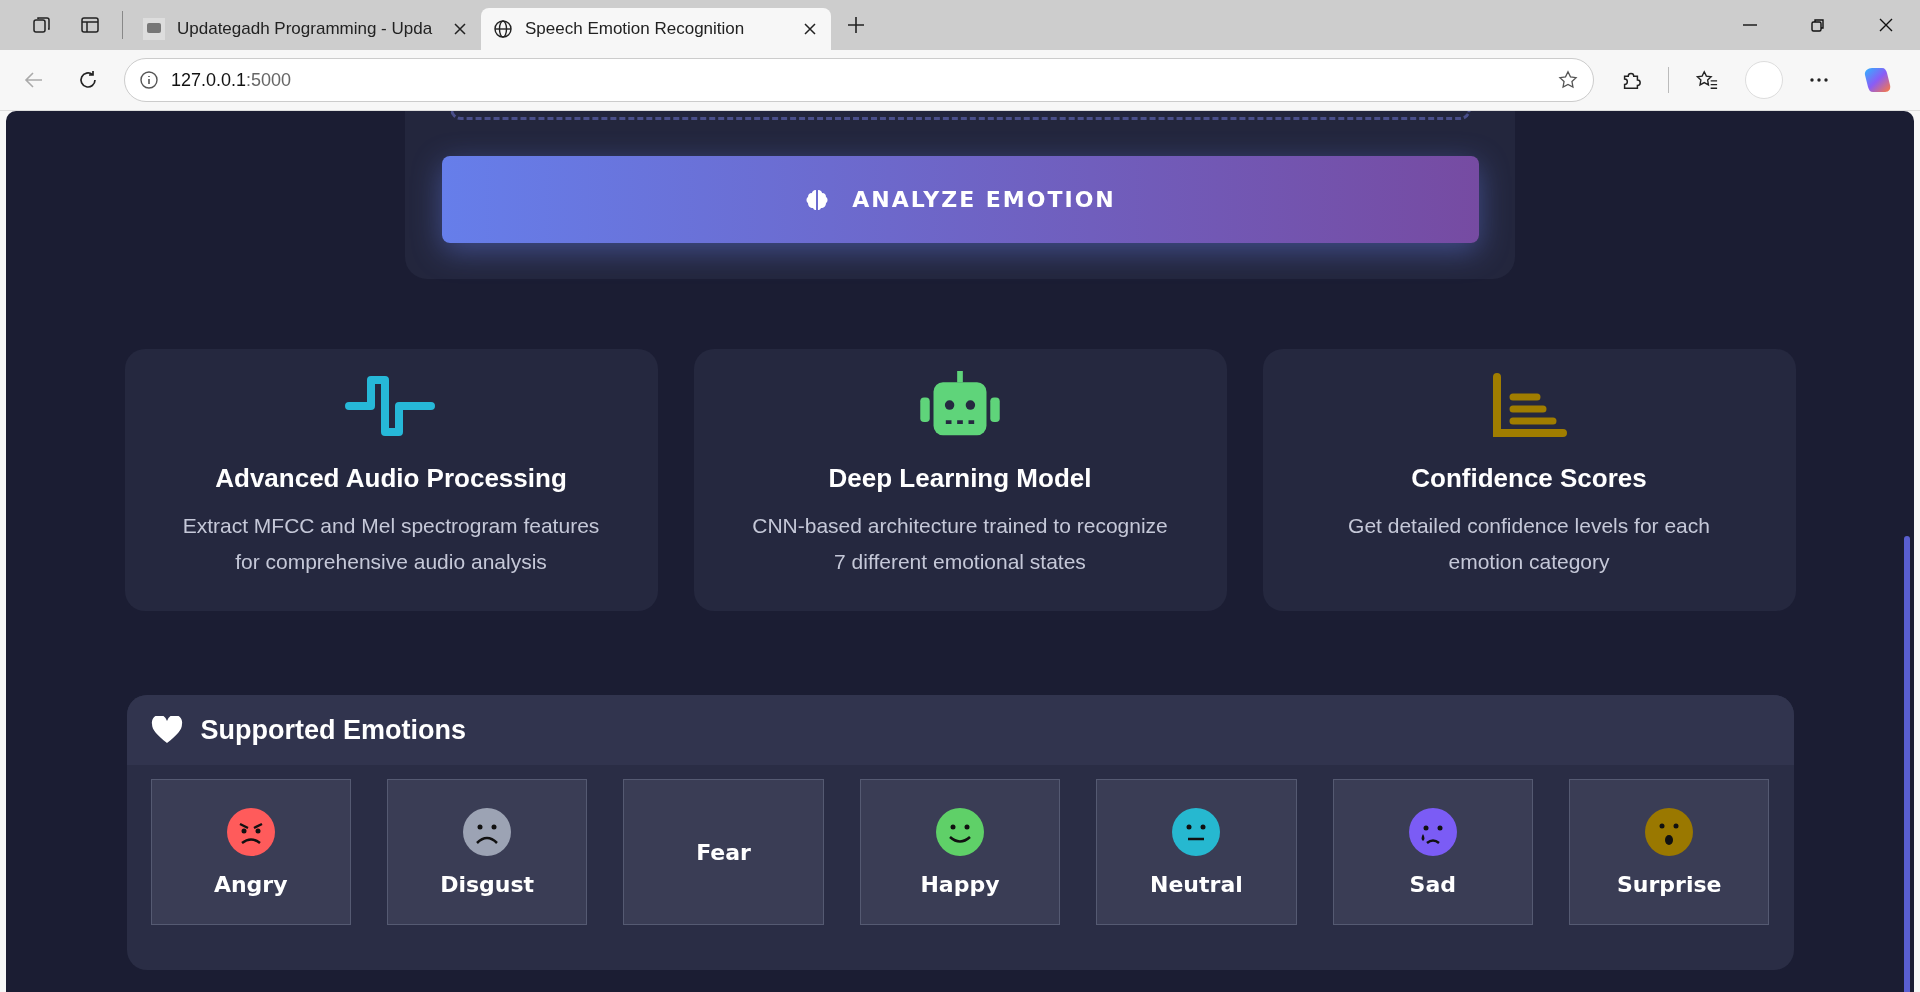 Image resolution: width=1920 pixels, height=992 pixels. Describe the element at coordinates (1529, 478) in the screenshot. I see `feature-title: Confidence Scores` at that location.